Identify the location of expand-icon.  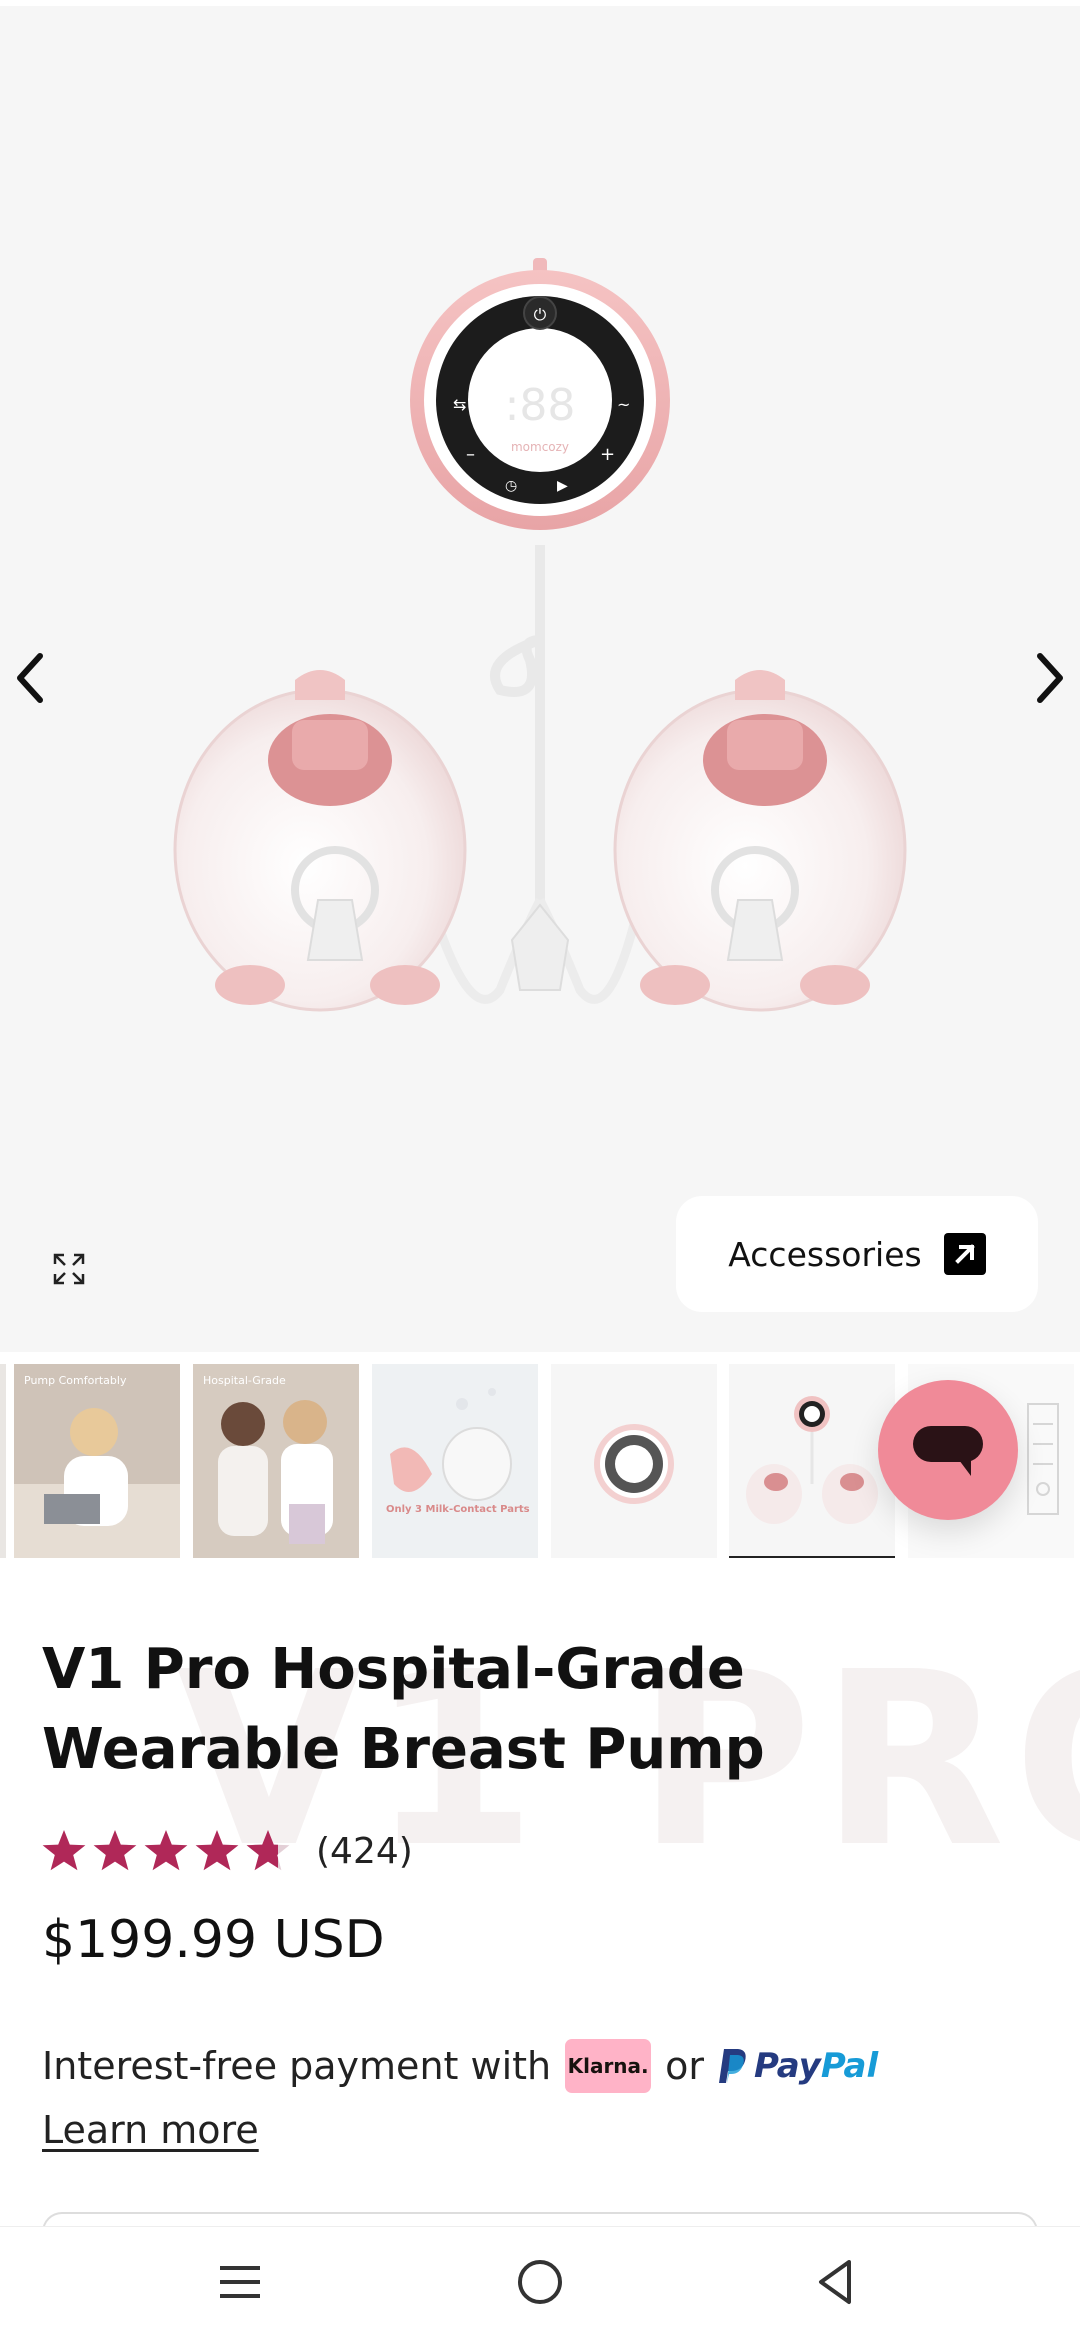
(69, 1269).